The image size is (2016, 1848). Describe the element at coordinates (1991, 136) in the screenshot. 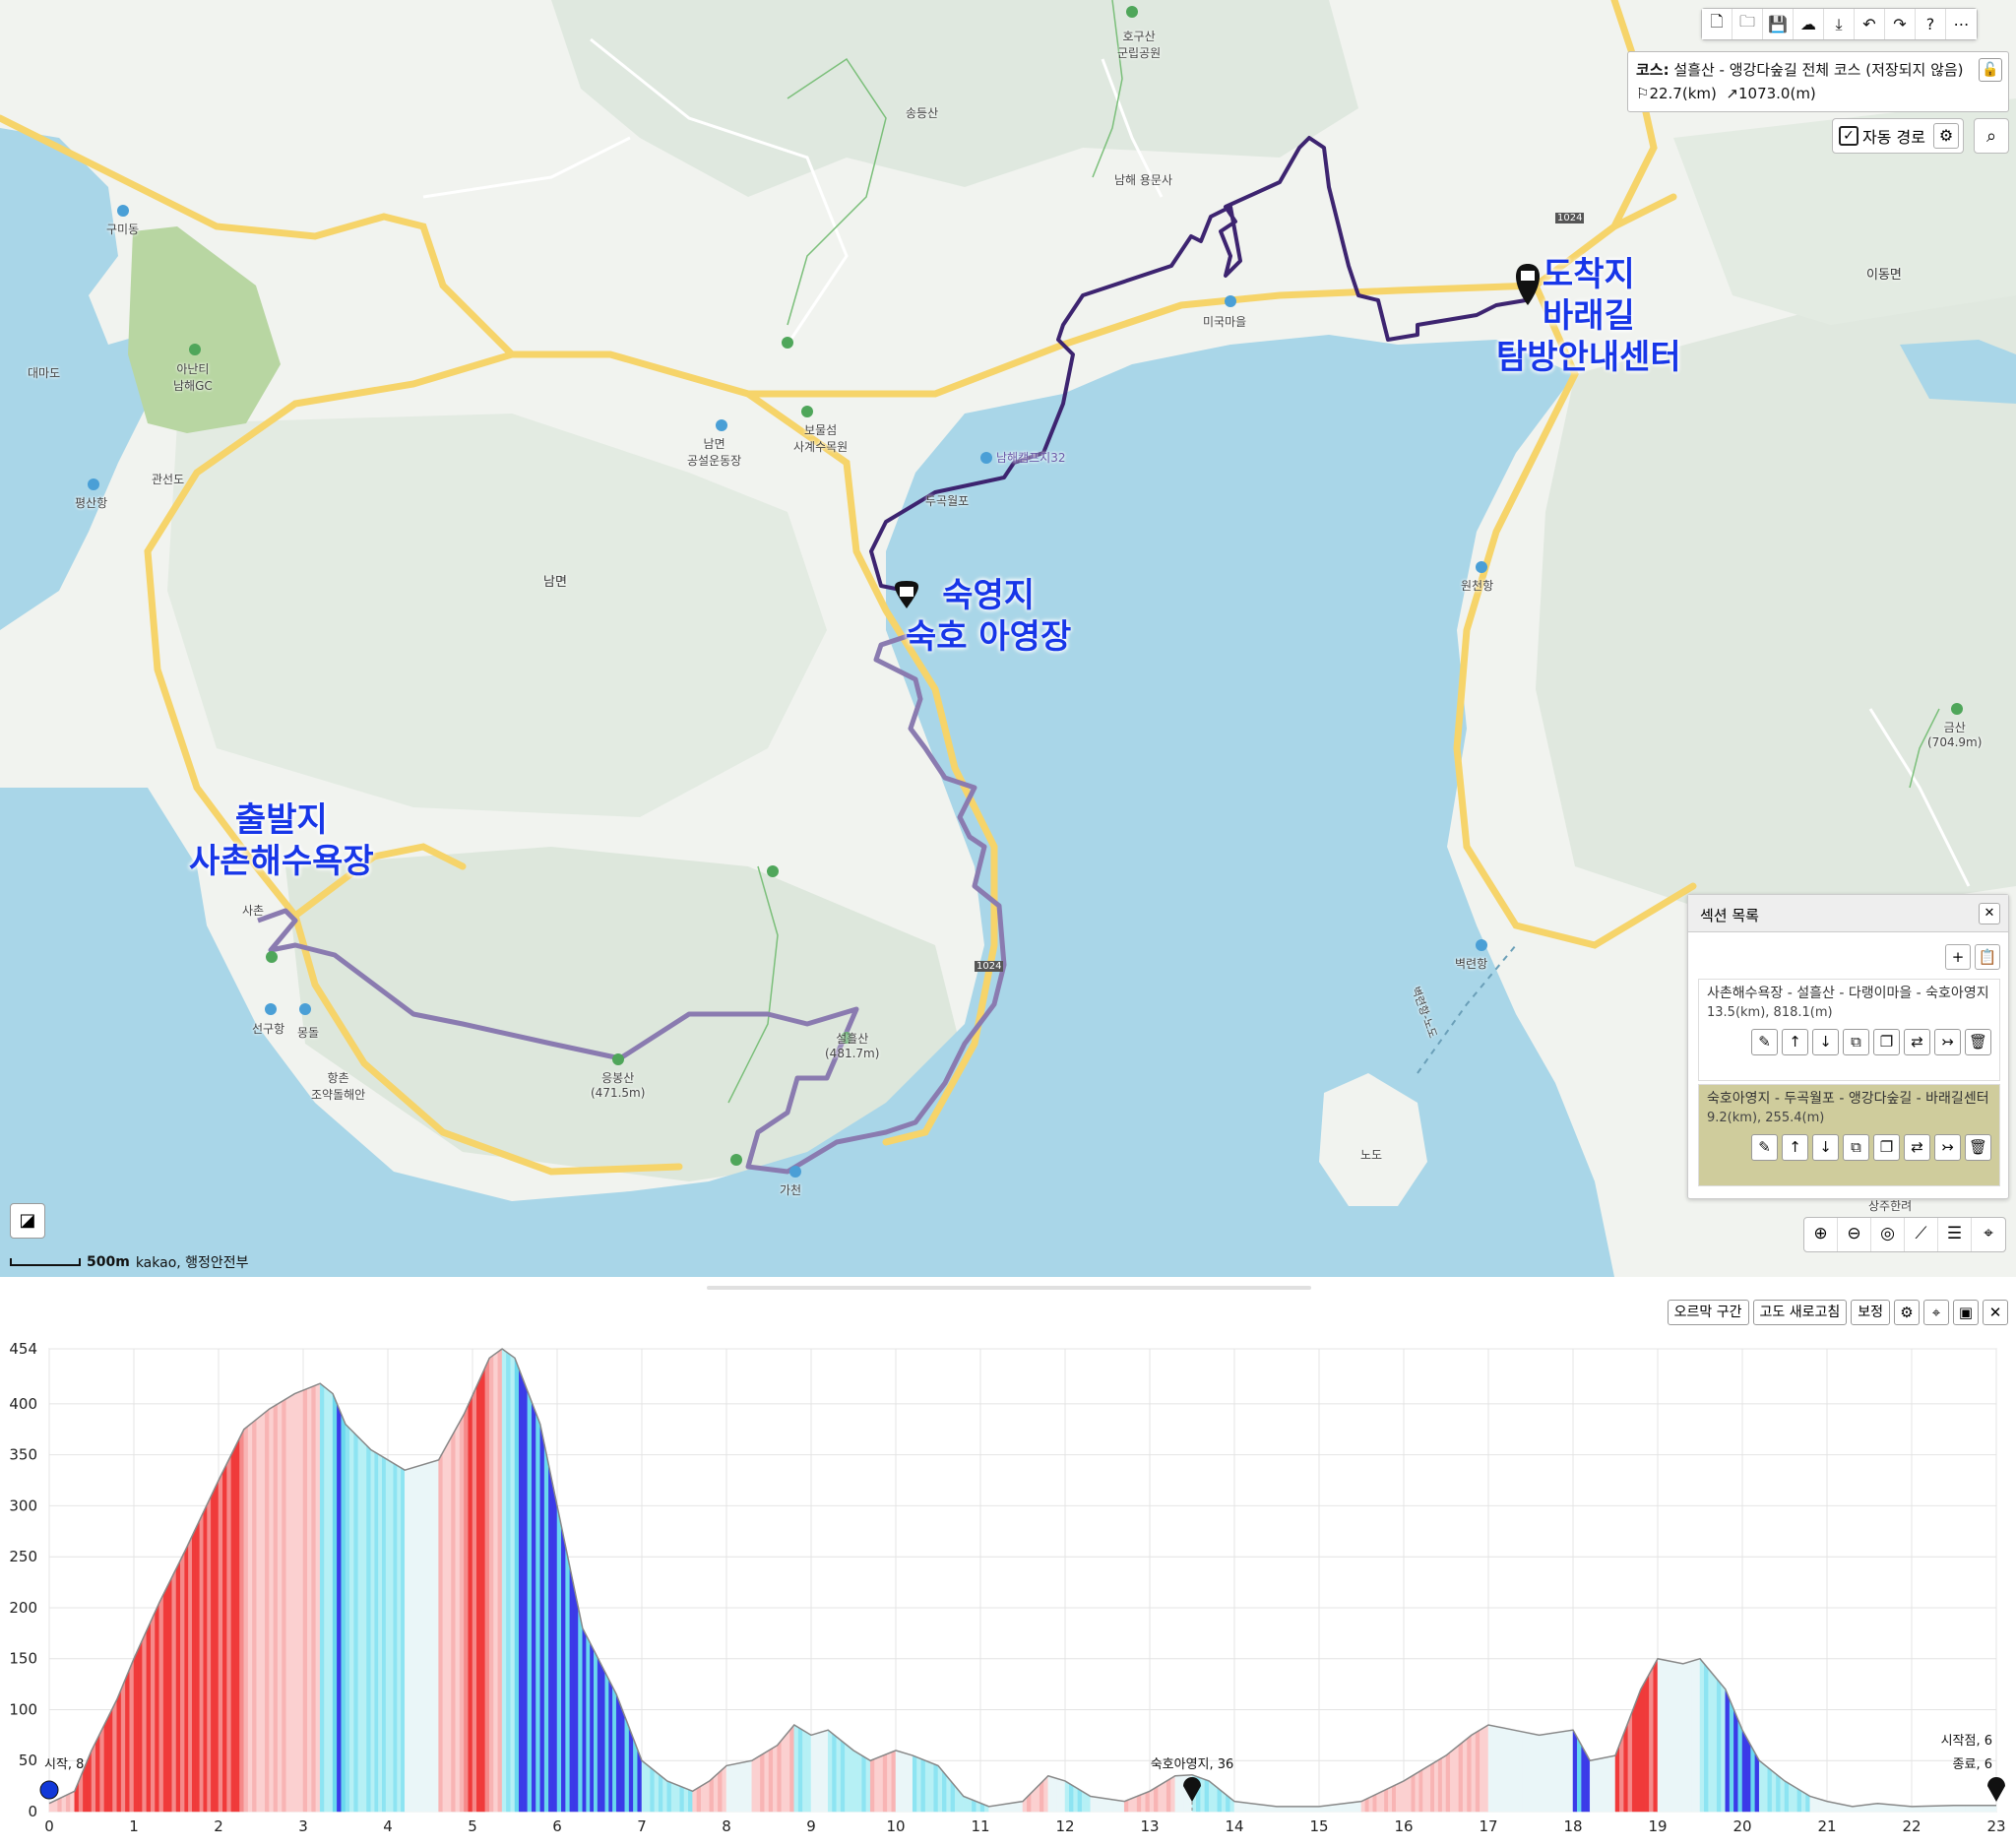

I see `search-icon: ⌕` at that location.